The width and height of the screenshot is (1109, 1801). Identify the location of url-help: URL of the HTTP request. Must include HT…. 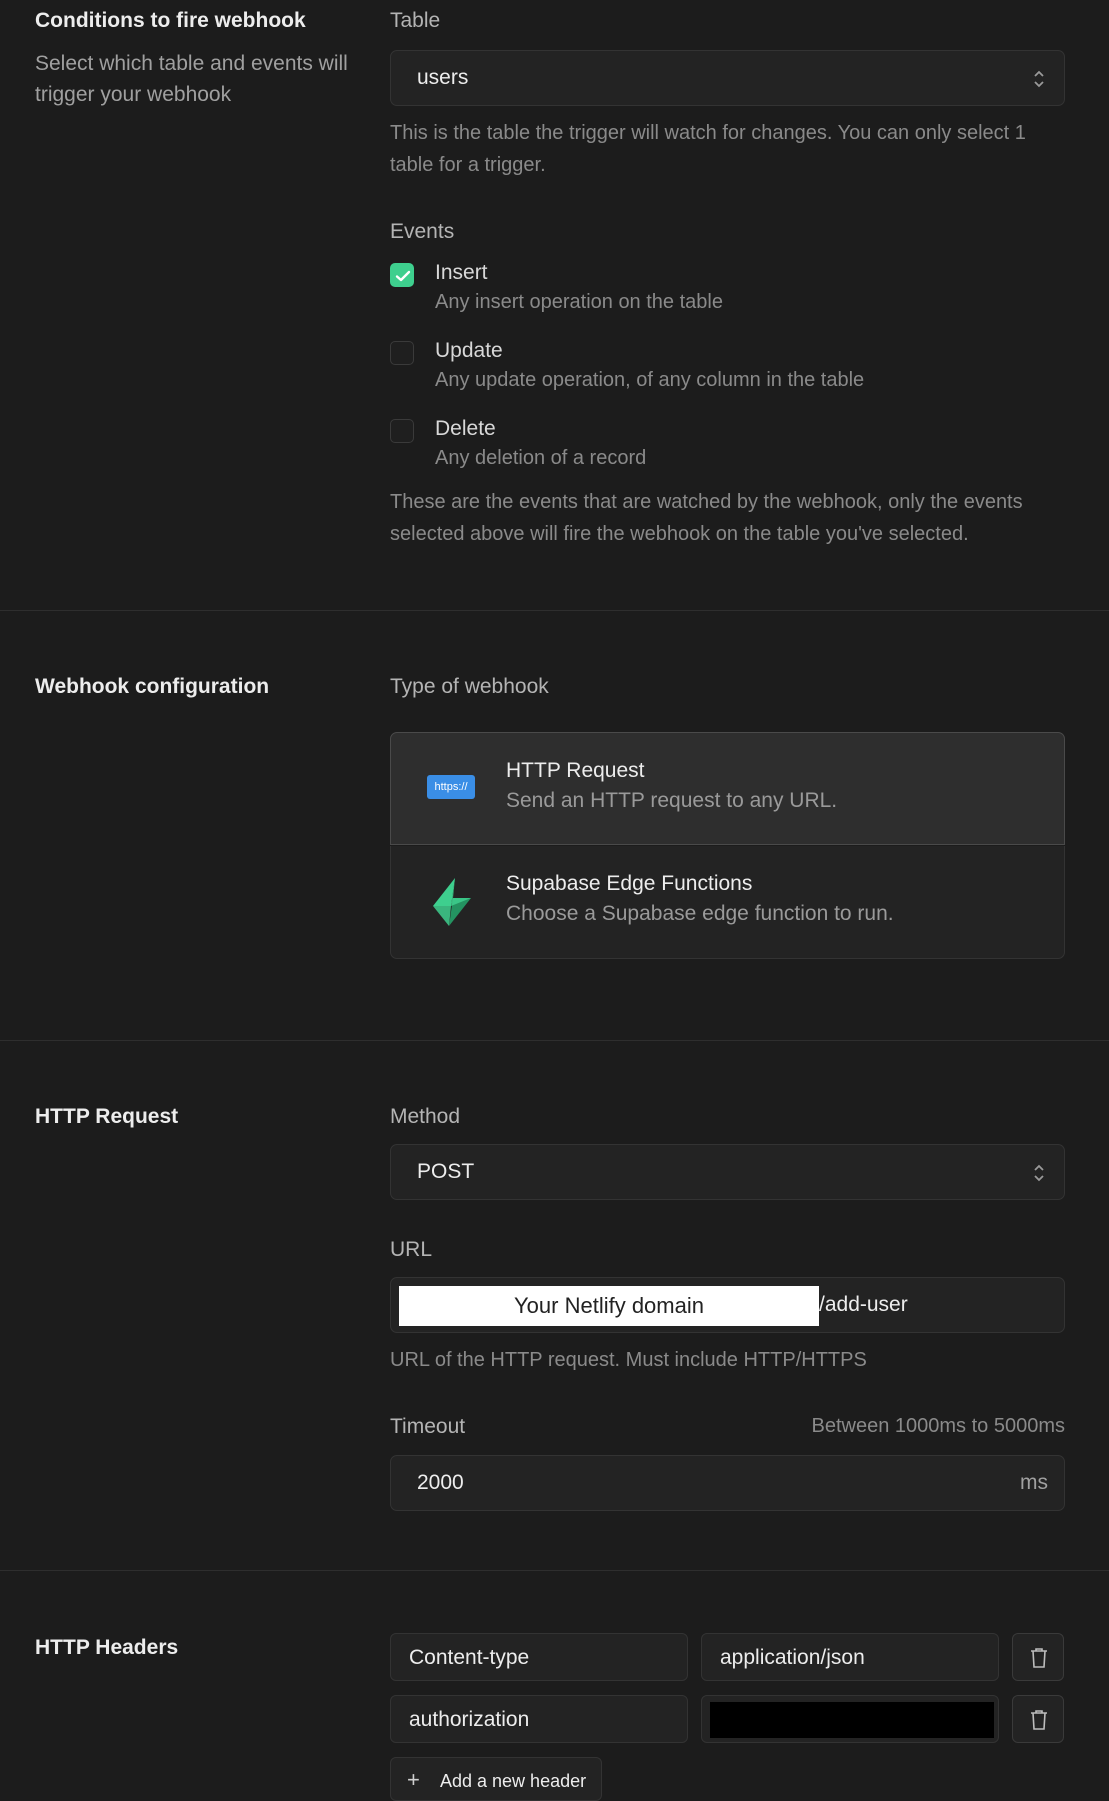
(628, 1360).